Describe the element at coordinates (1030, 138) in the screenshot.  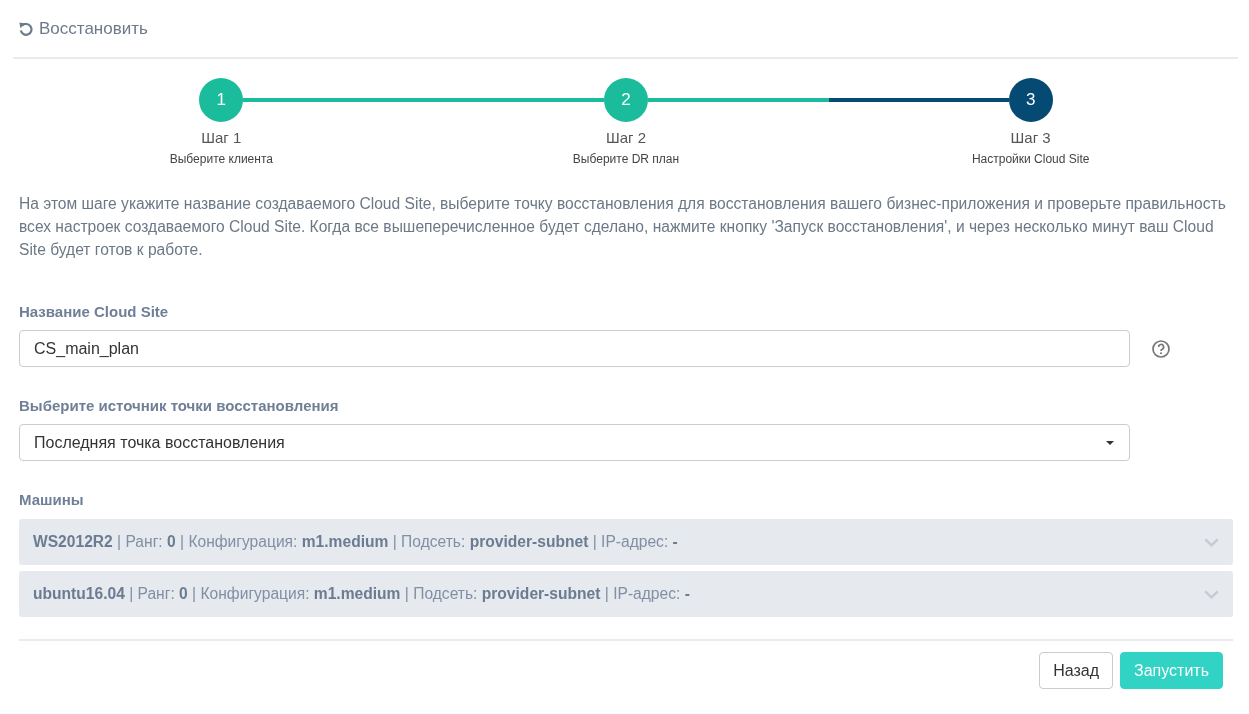
I see `step-title: Шаг 3` at that location.